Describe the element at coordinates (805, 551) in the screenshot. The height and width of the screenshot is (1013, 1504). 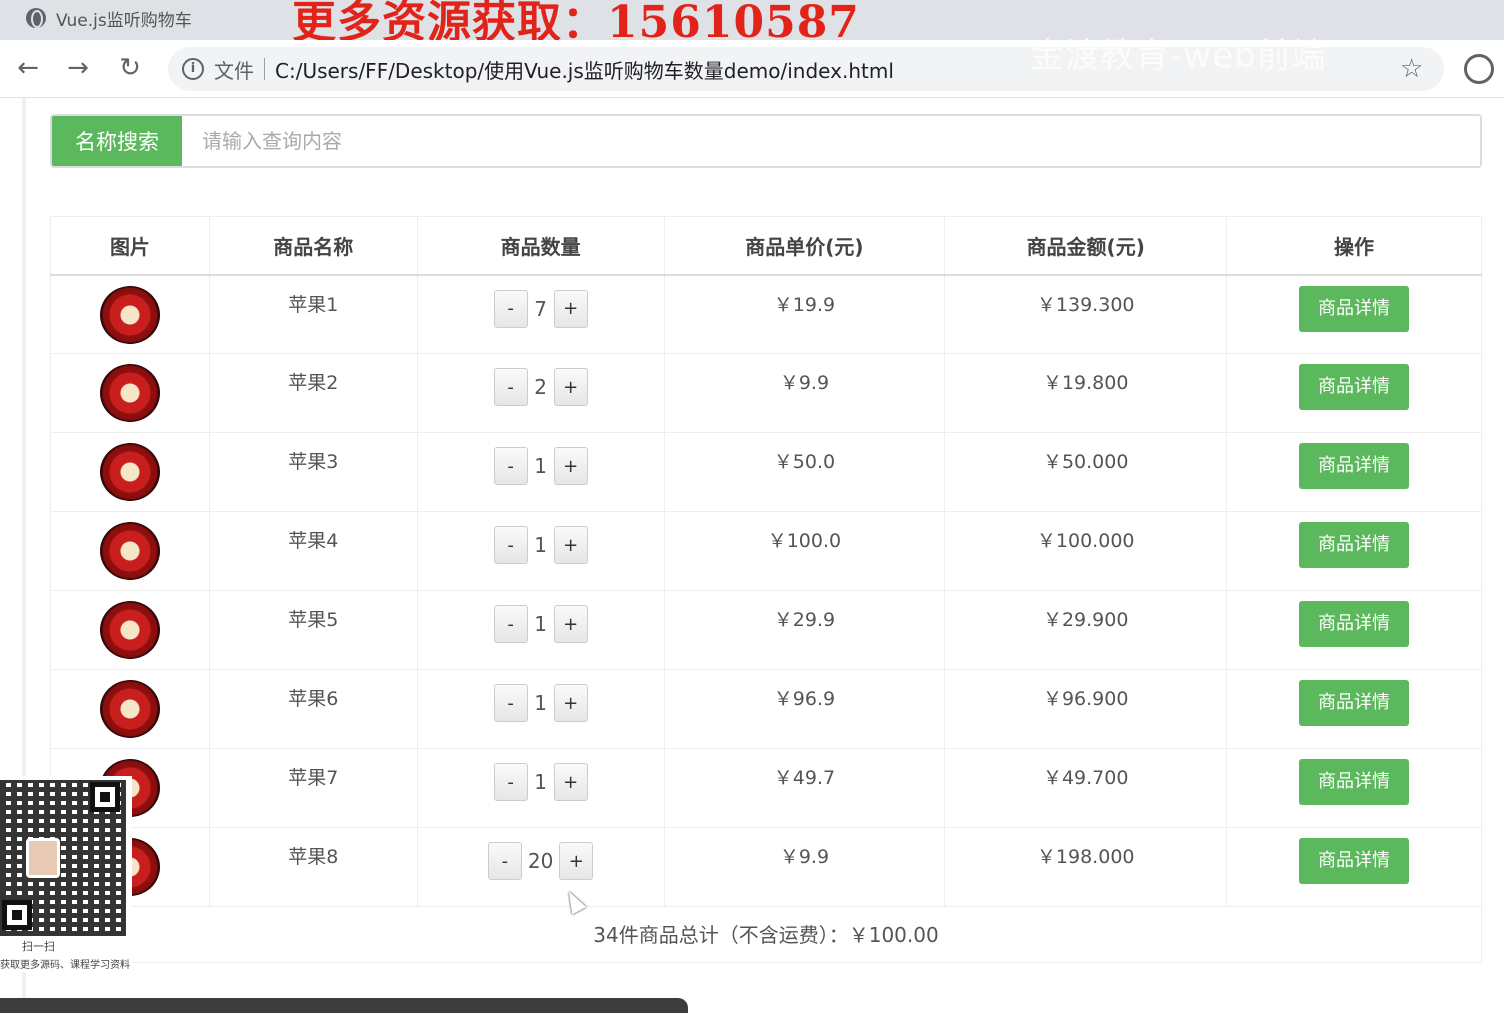
I see `unit-price: ￥100.0` at that location.